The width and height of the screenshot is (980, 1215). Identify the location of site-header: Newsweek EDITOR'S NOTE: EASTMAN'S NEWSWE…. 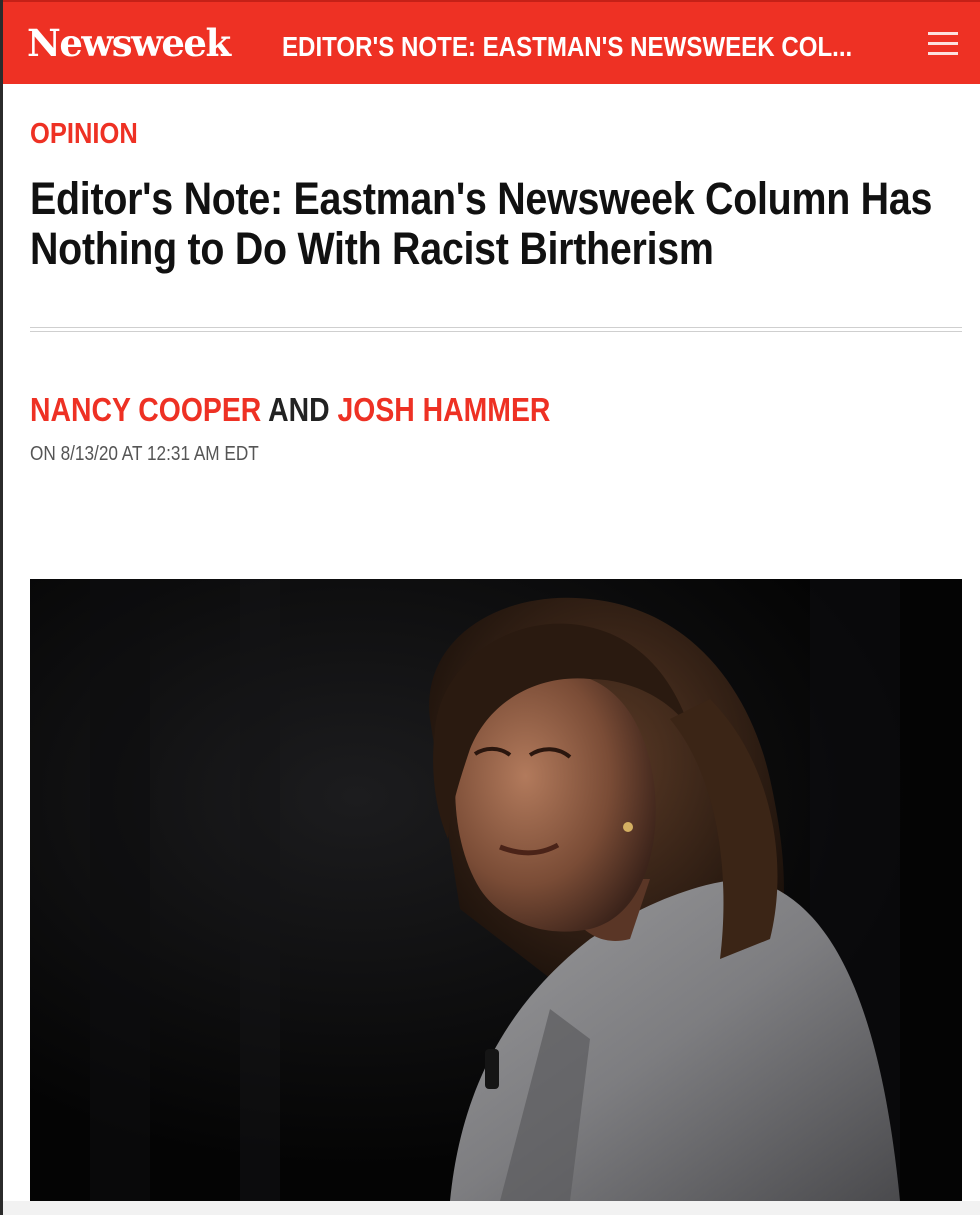
(491, 42).